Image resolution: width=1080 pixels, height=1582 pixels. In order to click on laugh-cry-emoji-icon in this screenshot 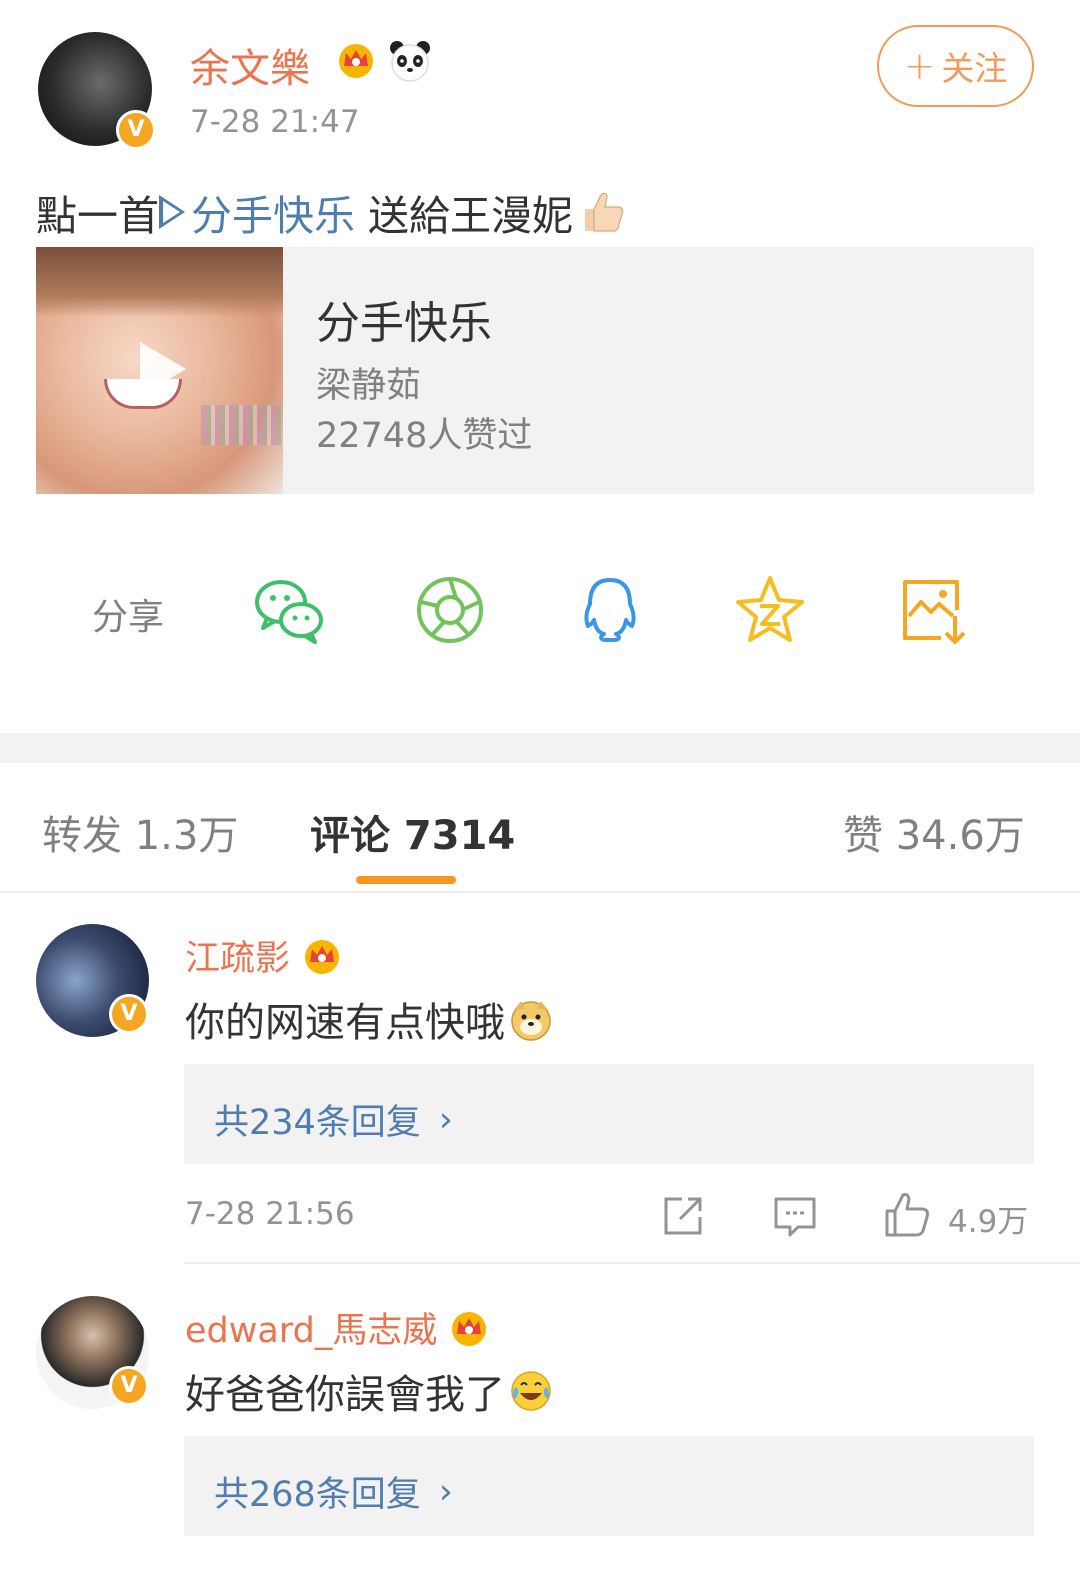, I will do `click(531, 1391)`.